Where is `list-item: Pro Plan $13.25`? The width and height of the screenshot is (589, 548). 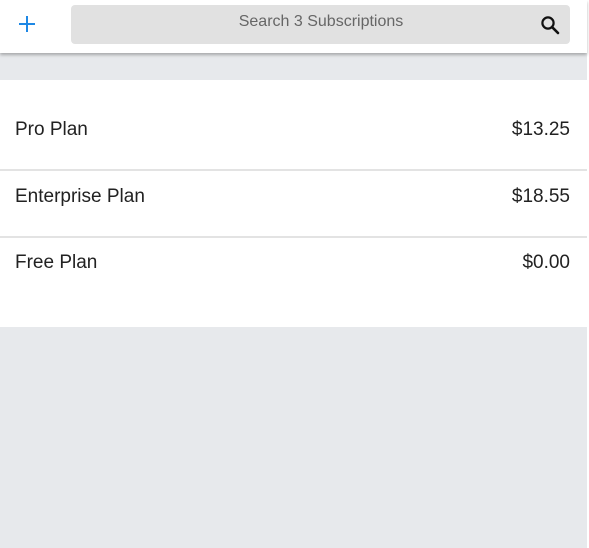 list-item: Pro Plan $13.25 is located at coordinates (293, 130).